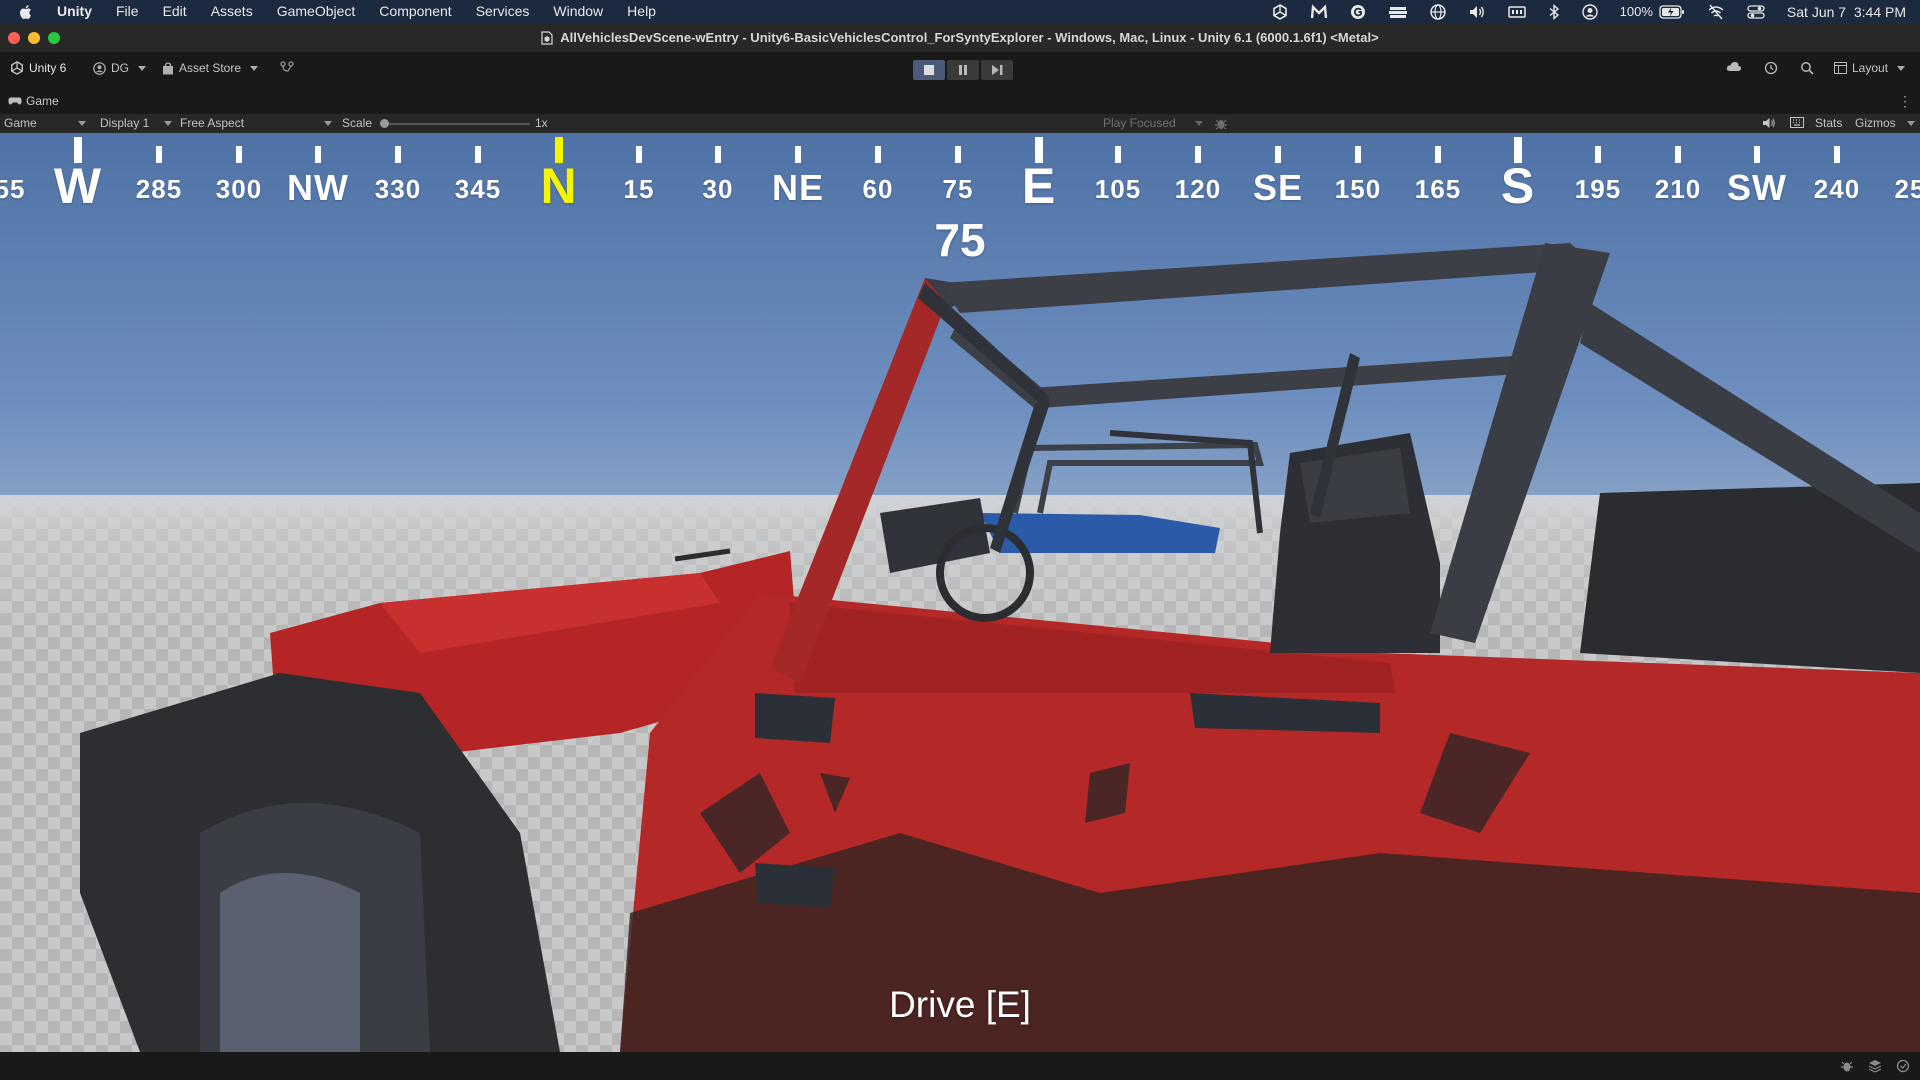 This screenshot has height=1080, width=1920. I want to click on menu-edit: Edit, so click(175, 11).